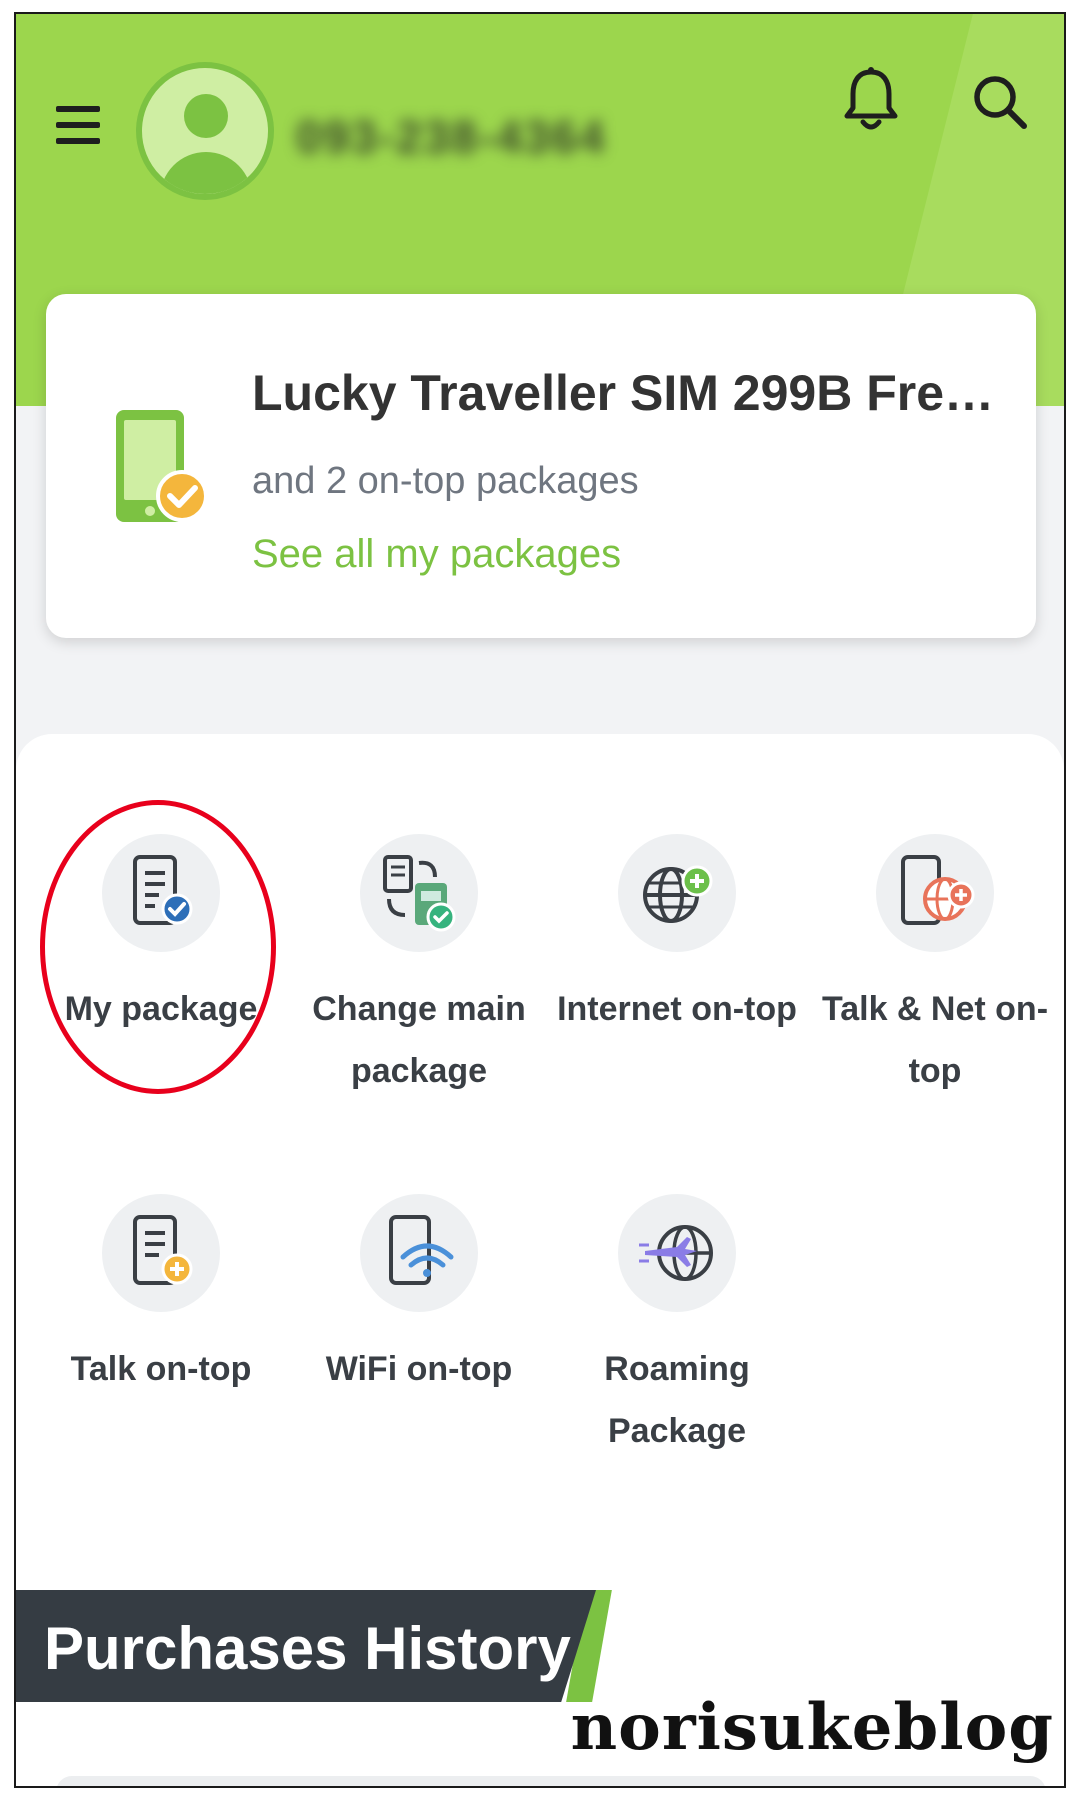  Describe the element at coordinates (419, 893) in the screenshot. I see `change-package-icon` at that location.